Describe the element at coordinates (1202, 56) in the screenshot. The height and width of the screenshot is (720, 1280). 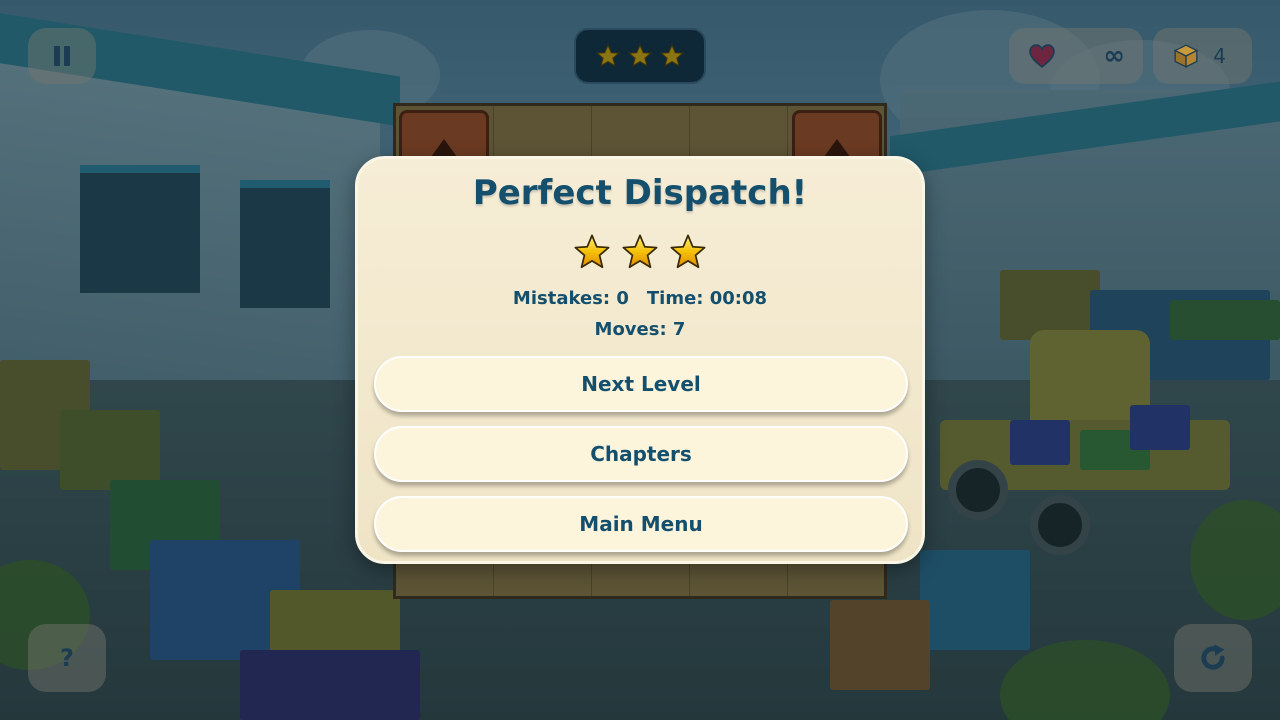
I see `boxes-counter: 4` at that location.